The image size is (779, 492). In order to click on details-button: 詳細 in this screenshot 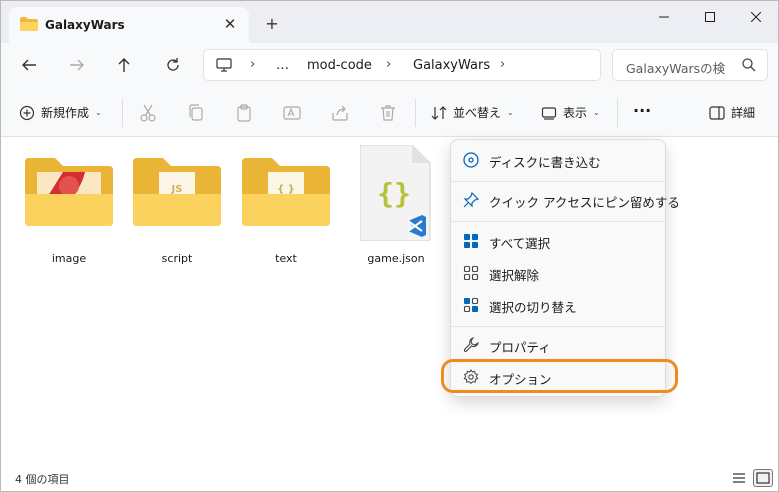, I will do `click(732, 112)`.